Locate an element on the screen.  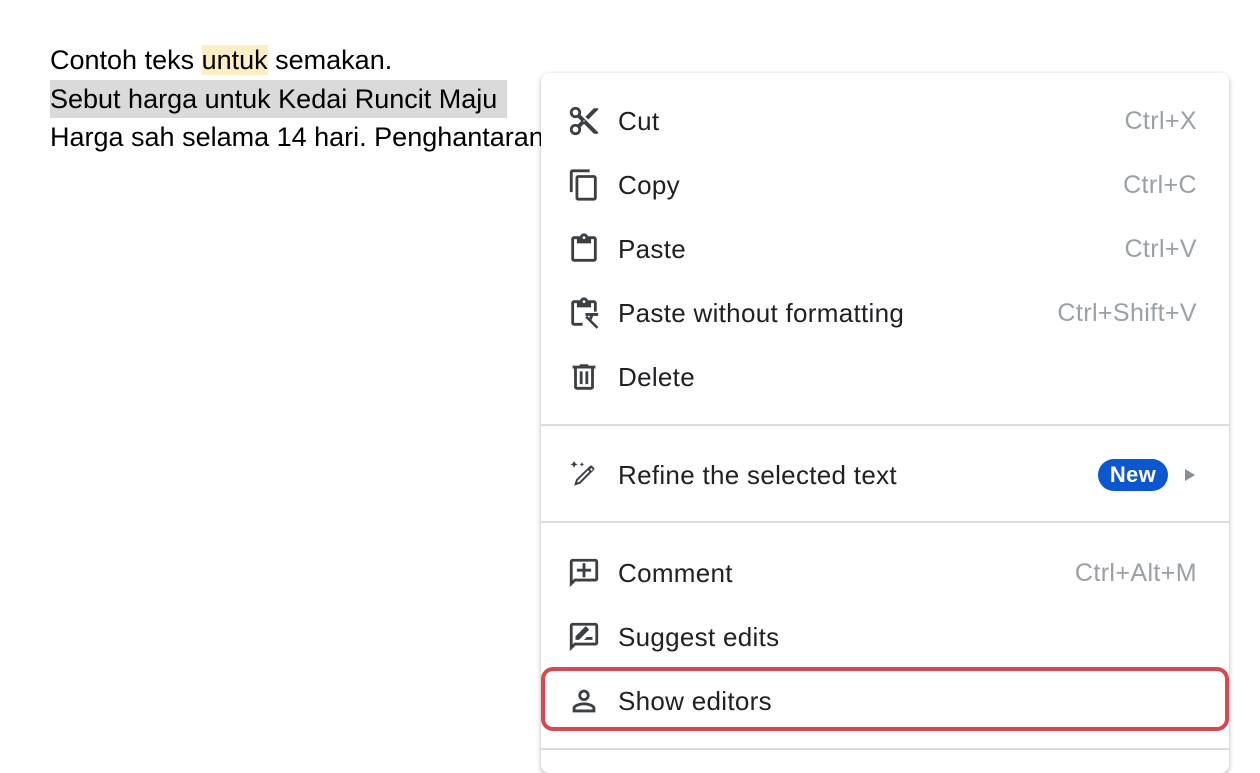
highlighted-word: untuk is located at coordinates (234, 60).